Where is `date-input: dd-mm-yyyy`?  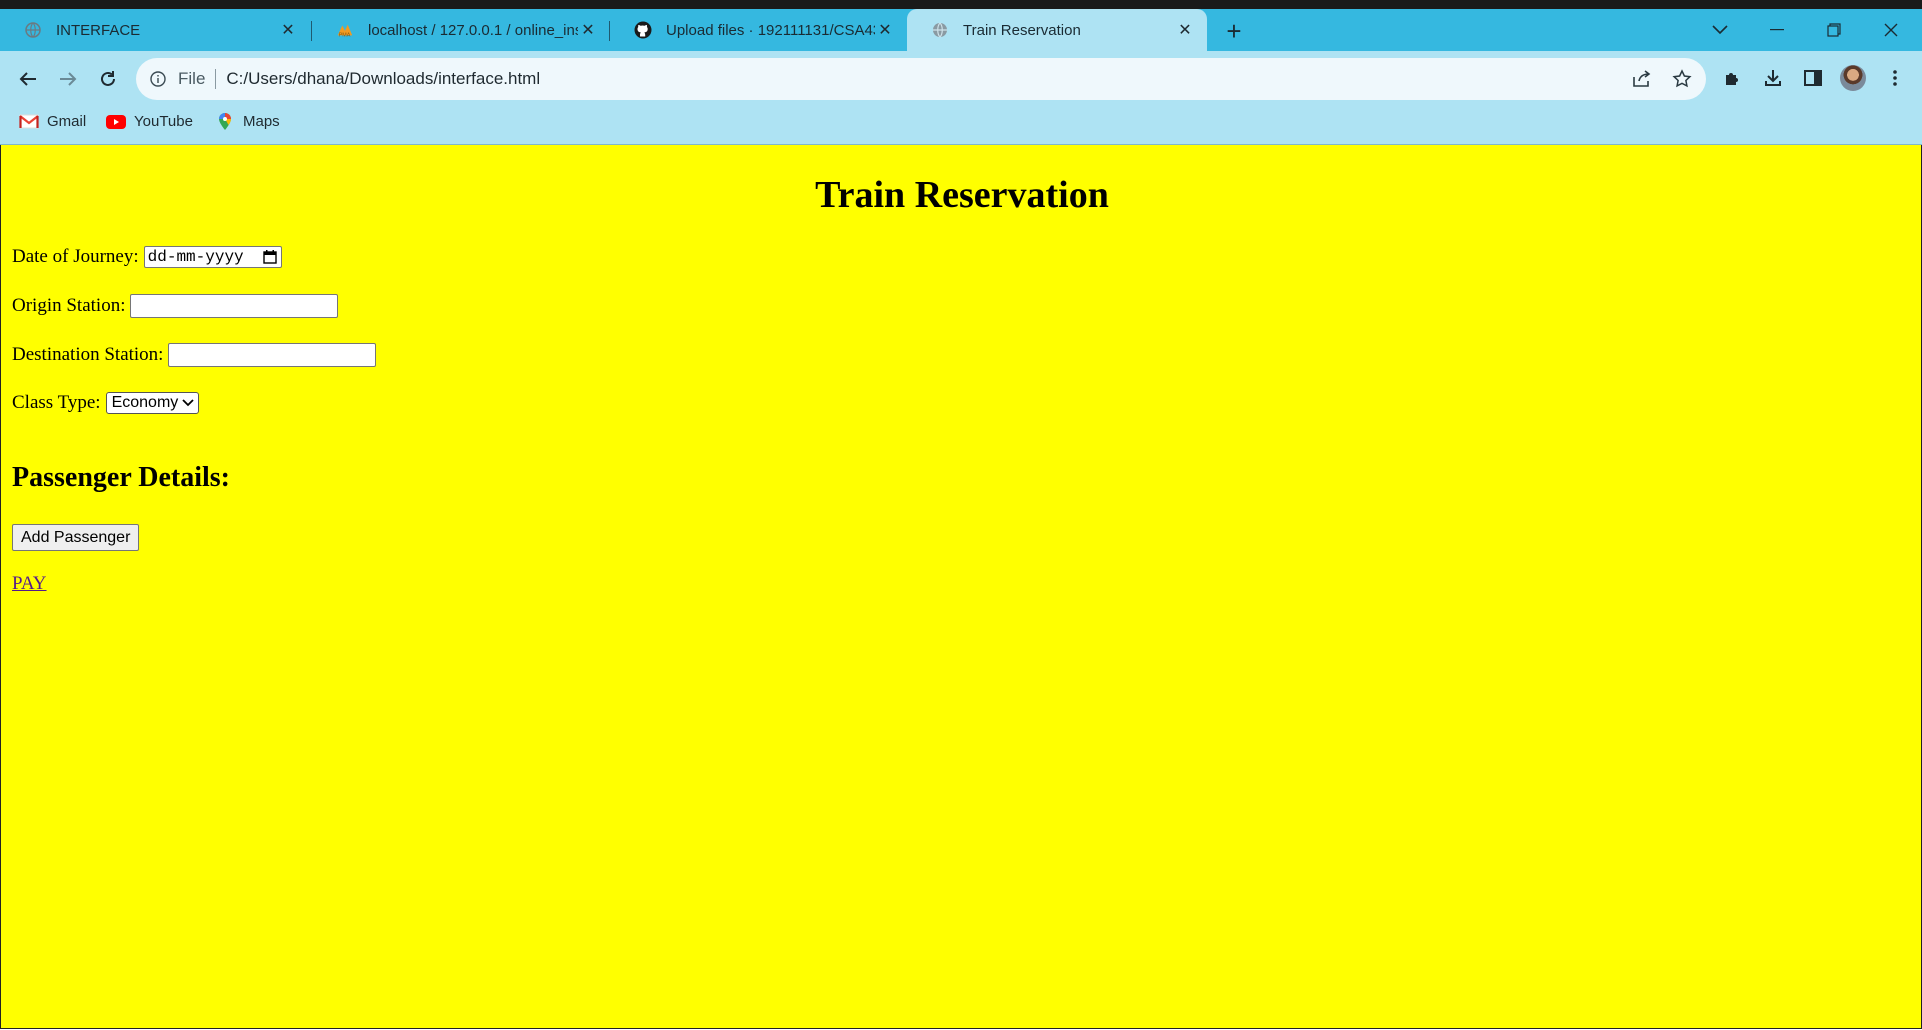
date-input: dd-mm-yyyy is located at coordinates (212, 257).